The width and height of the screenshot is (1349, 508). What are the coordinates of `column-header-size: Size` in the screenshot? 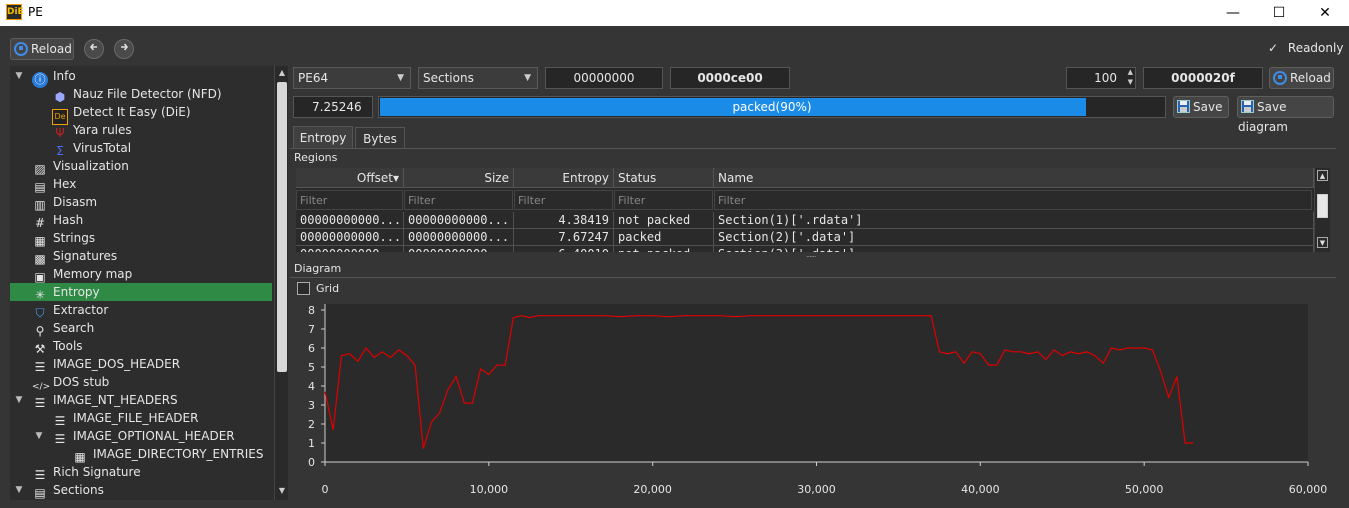 It's located at (459, 178).